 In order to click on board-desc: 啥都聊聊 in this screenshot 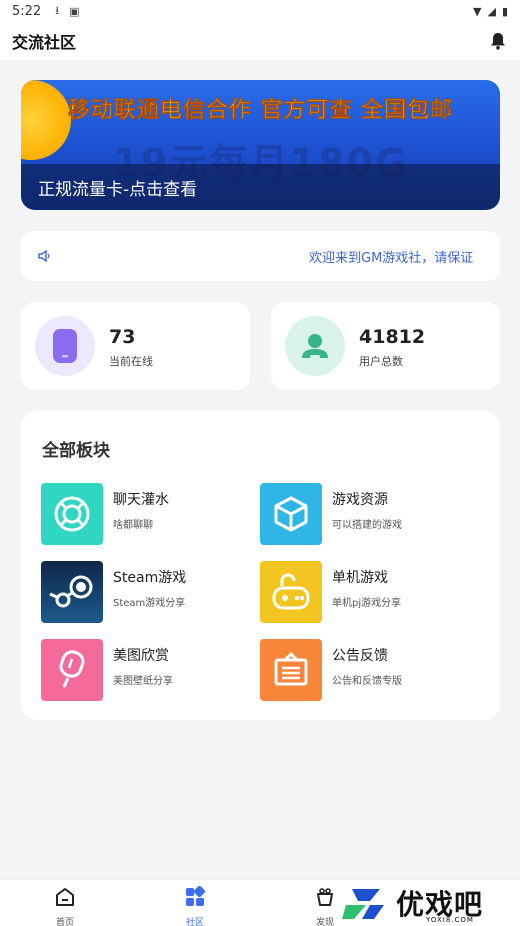, I will do `click(133, 525)`.